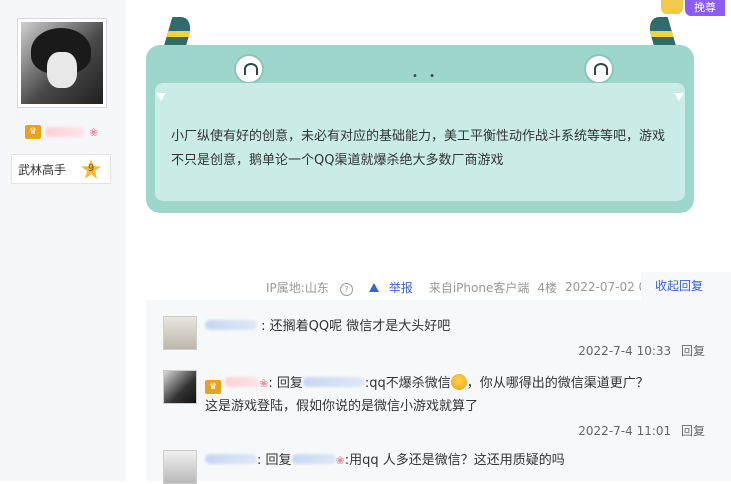  I want to click on avatar-image, so click(62, 63).